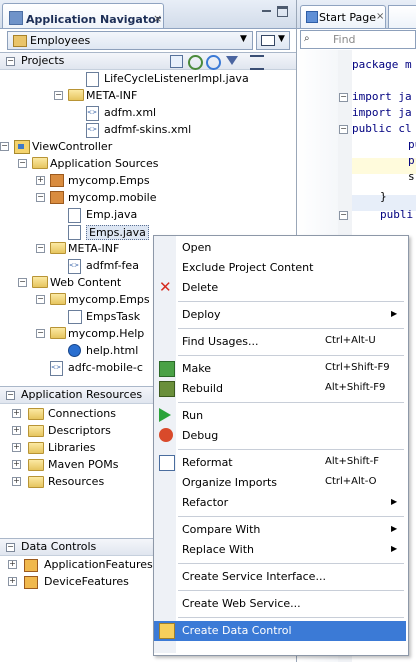 Image resolution: width=416 pixels, height=662 pixels. What do you see at coordinates (280, 315) in the screenshot?
I see `menu-item-deploy: Deploy ▶` at bounding box center [280, 315].